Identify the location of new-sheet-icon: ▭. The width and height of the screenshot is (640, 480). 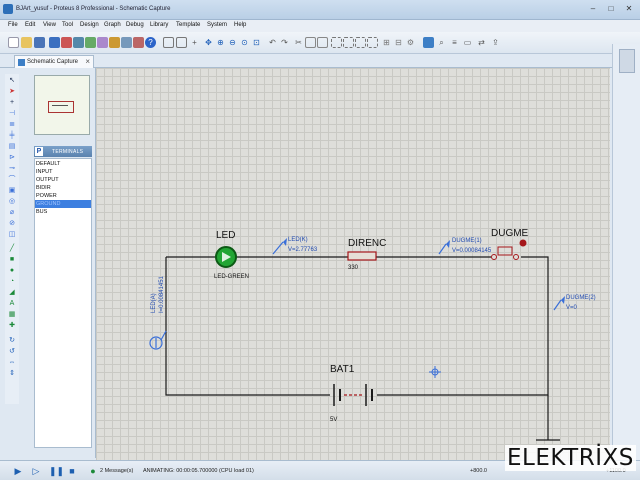
(467, 42).